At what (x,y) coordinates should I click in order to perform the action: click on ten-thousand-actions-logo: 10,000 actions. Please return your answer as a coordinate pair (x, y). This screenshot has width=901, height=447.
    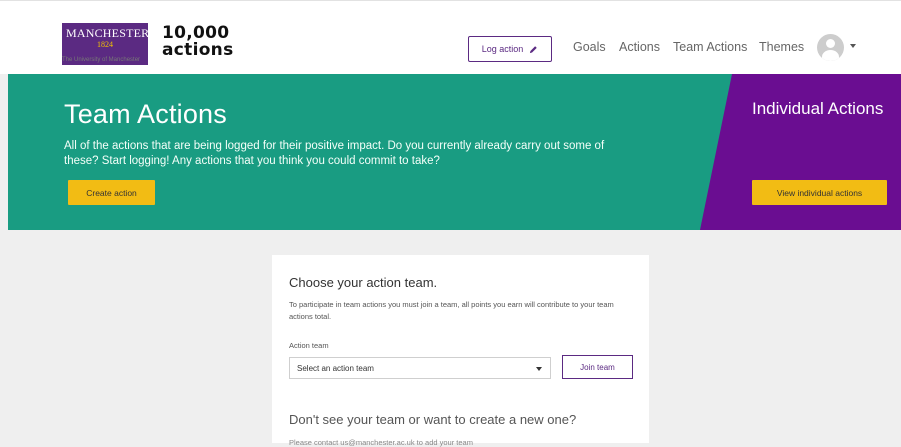
    Looking at the image, I should click on (198, 42).